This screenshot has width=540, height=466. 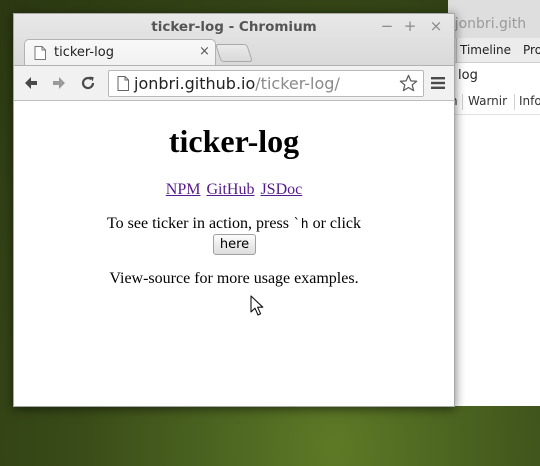 I want to click on mouse-cursor-icon, so click(x=257, y=305).